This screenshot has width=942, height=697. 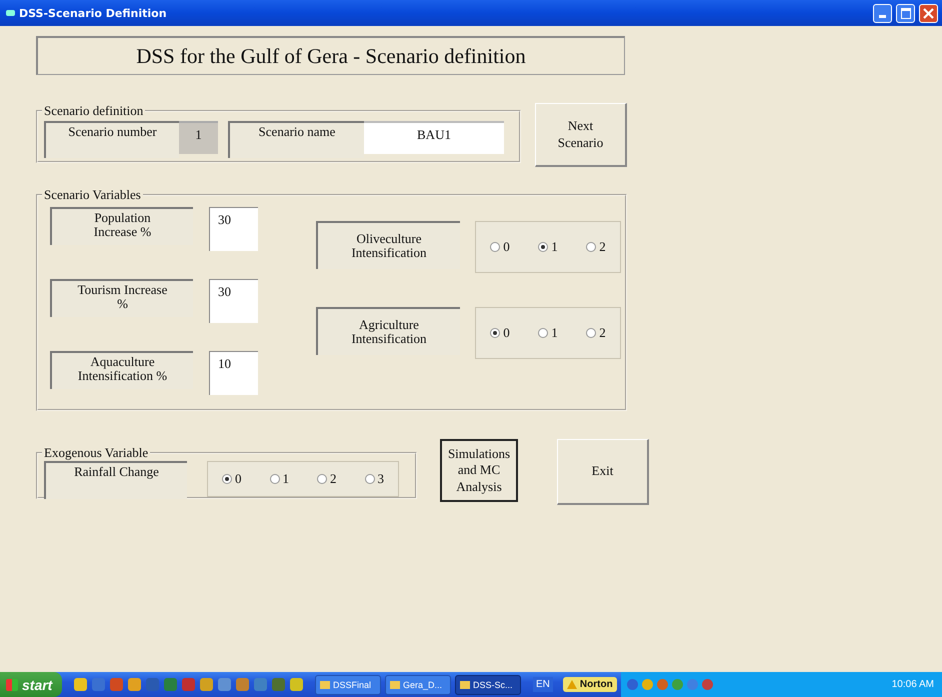 What do you see at coordinates (913, 684) in the screenshot?
I see `clock: 10:06 AM` at bounding box center [913, 684].